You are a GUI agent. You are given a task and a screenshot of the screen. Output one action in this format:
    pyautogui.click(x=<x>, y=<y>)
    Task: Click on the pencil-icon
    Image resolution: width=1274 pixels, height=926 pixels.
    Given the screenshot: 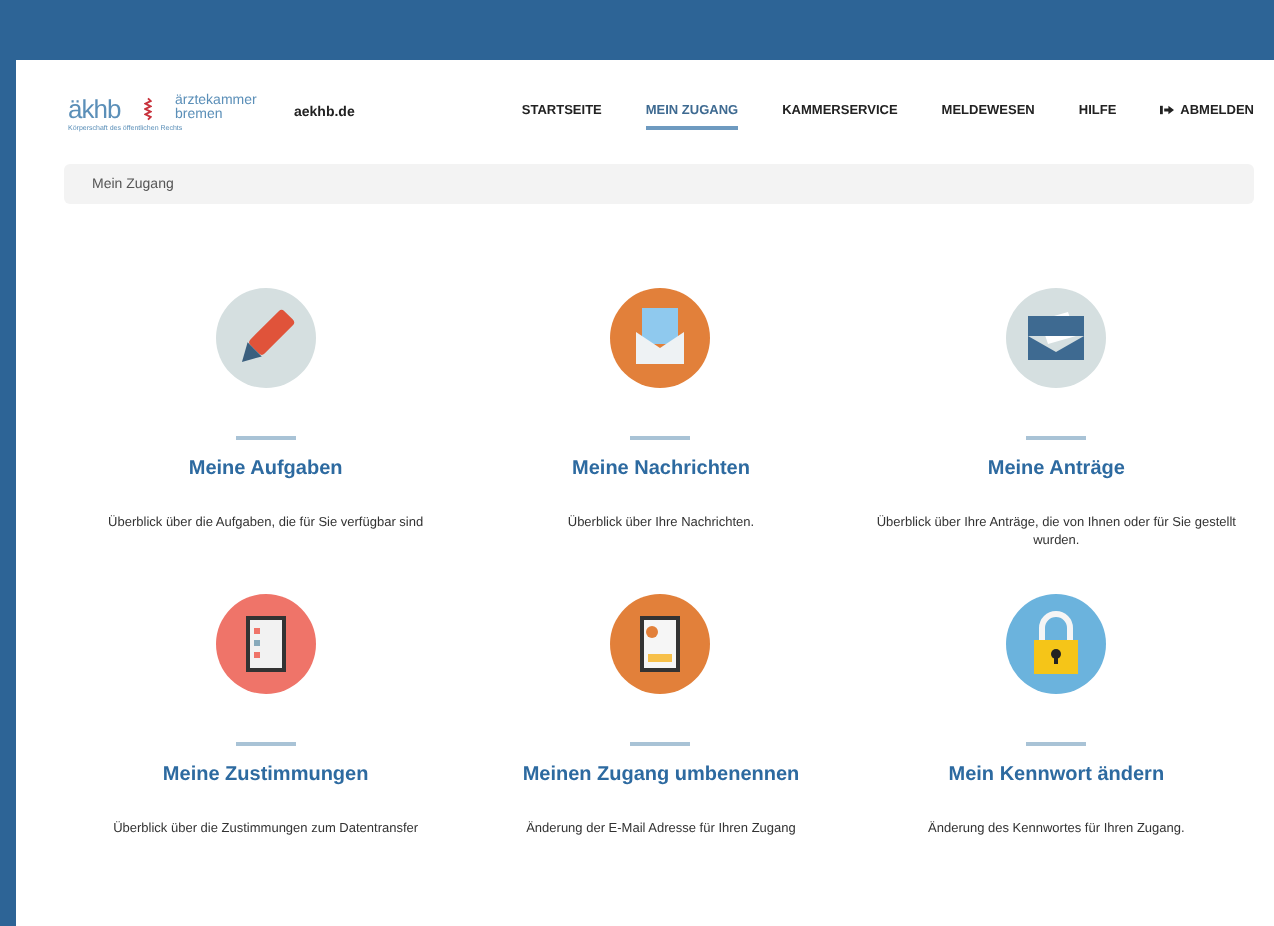 What is the action you would take?
    pyautogui.click(x=265, y=338)
    